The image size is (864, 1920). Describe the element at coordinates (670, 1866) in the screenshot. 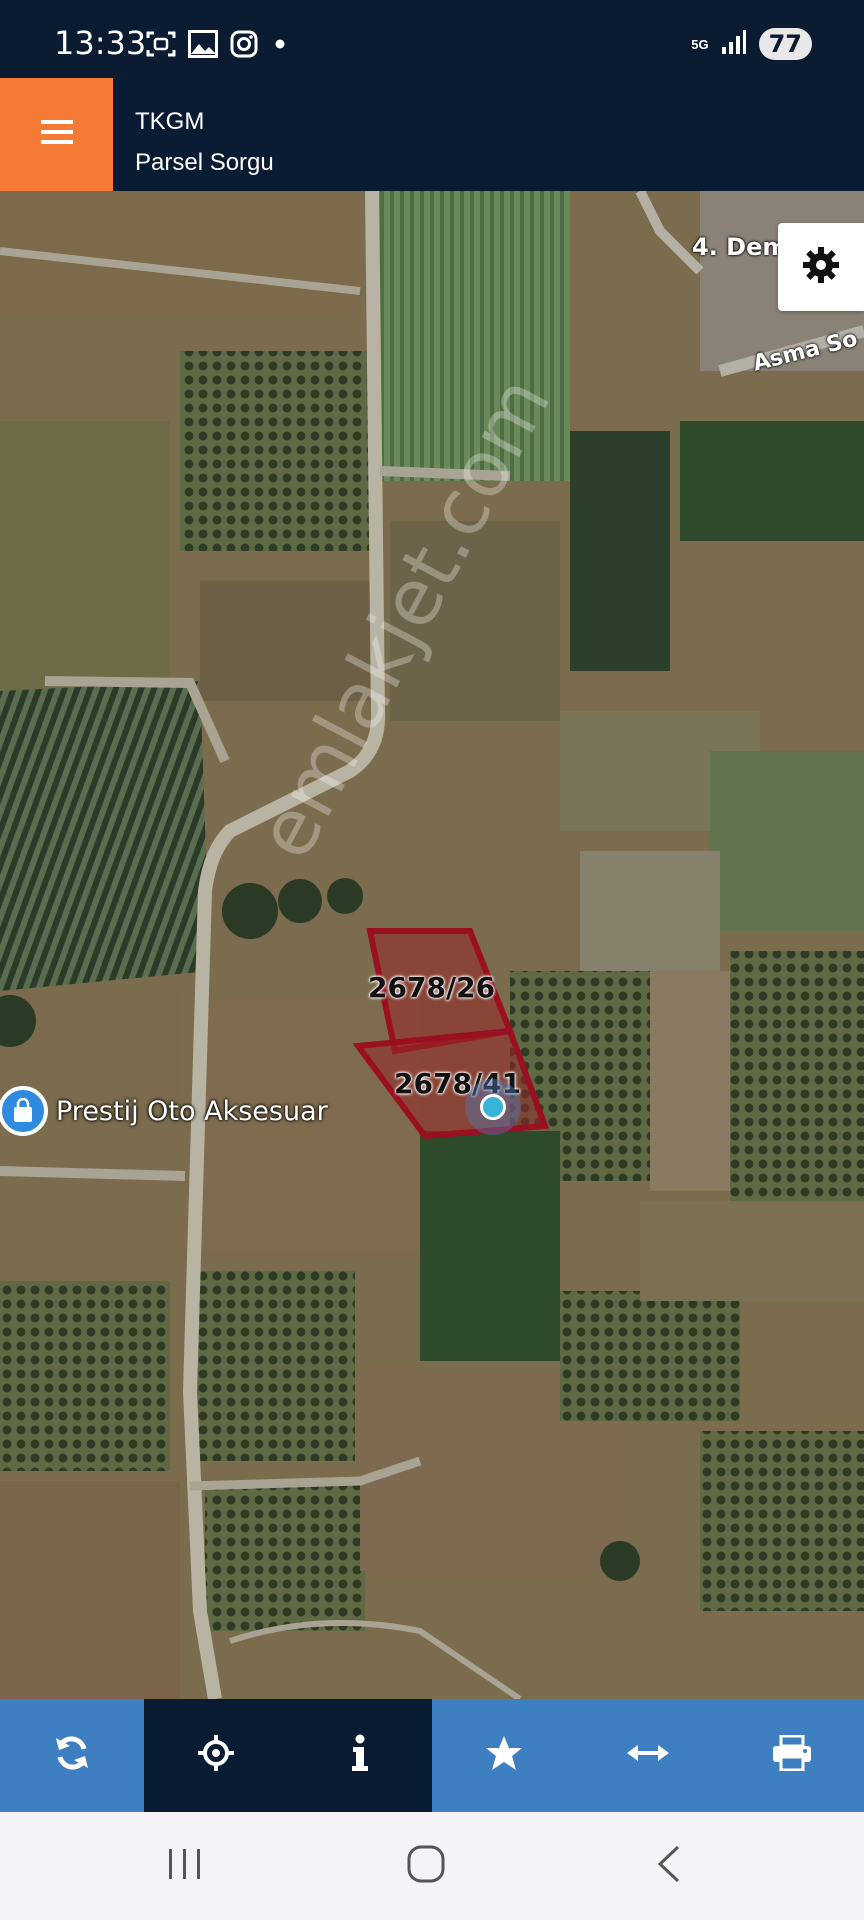

I see `back-icon` at that location.